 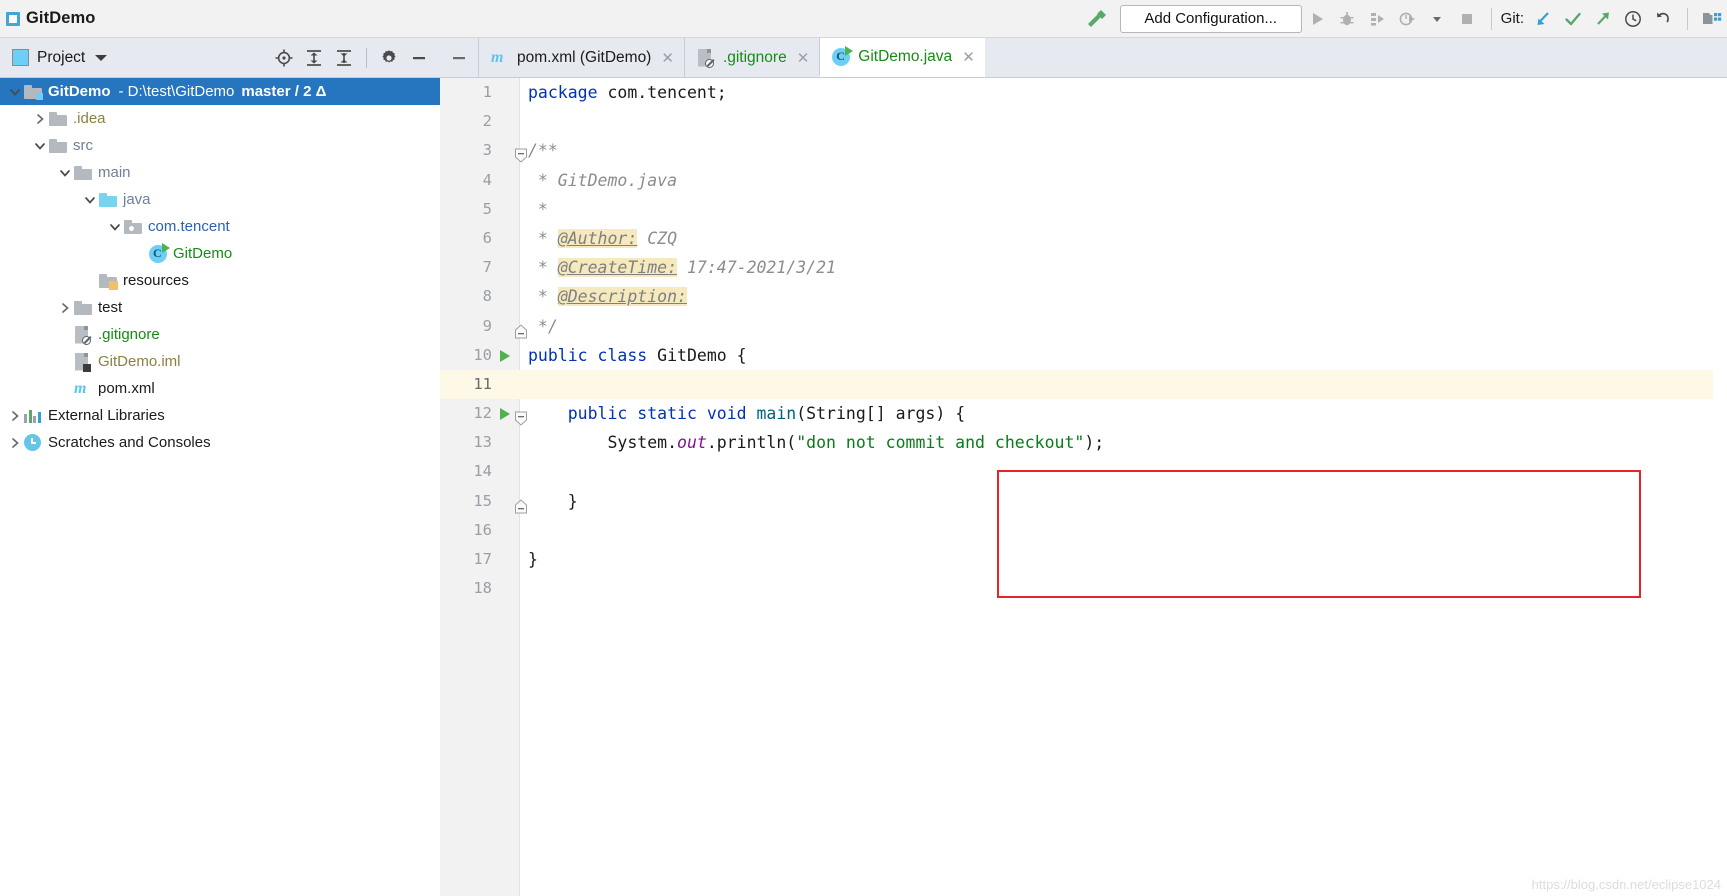 I want to click on tree-row-gitdemo-iml: GitDemo.iml, so click(x=220, y=361).